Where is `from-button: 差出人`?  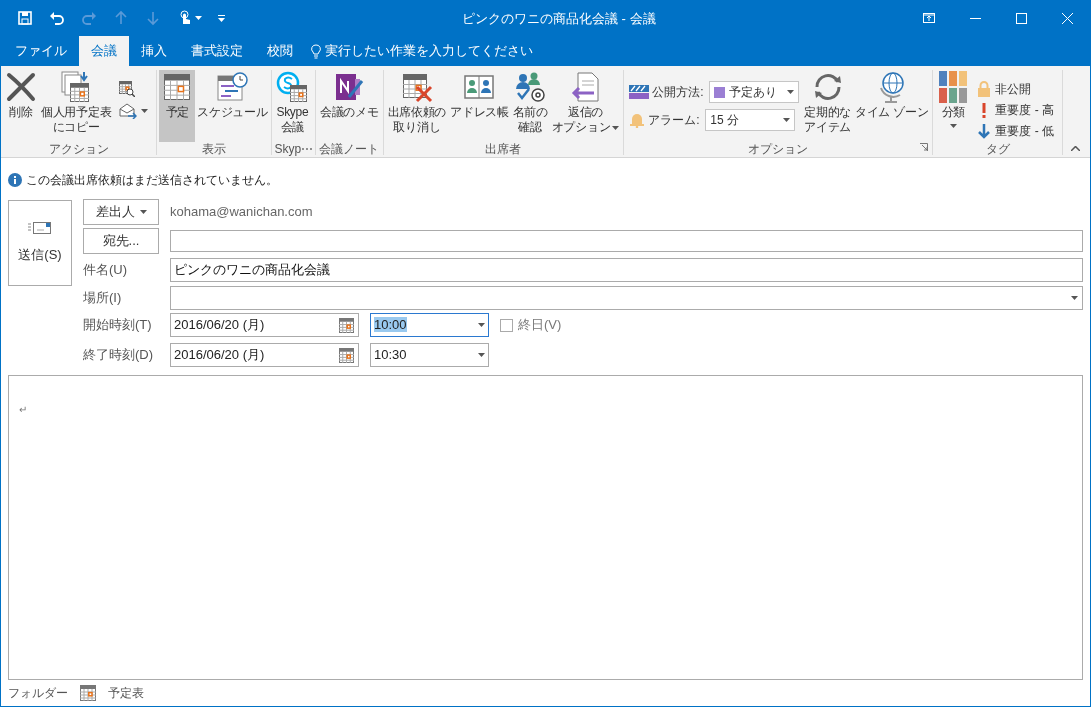 from-button: 差出人 is located at coordinates (121, 212).